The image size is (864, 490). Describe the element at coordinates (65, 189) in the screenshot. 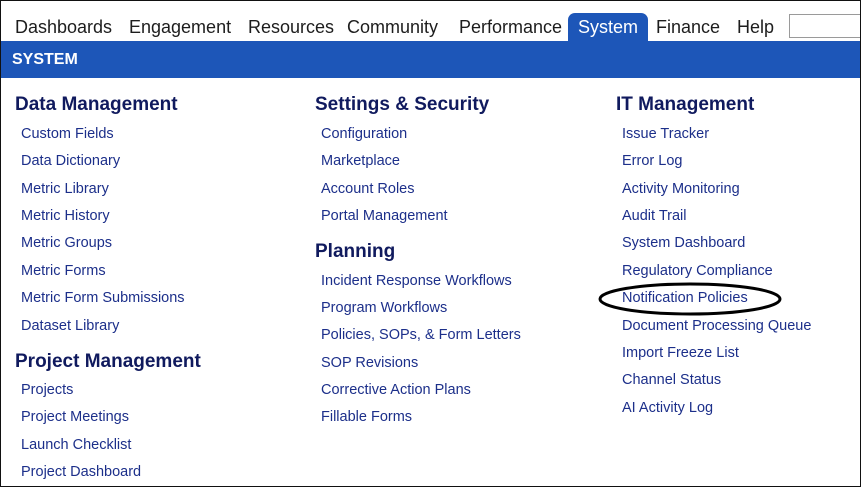

I see `link-metric-library: Metric Library` at that location.